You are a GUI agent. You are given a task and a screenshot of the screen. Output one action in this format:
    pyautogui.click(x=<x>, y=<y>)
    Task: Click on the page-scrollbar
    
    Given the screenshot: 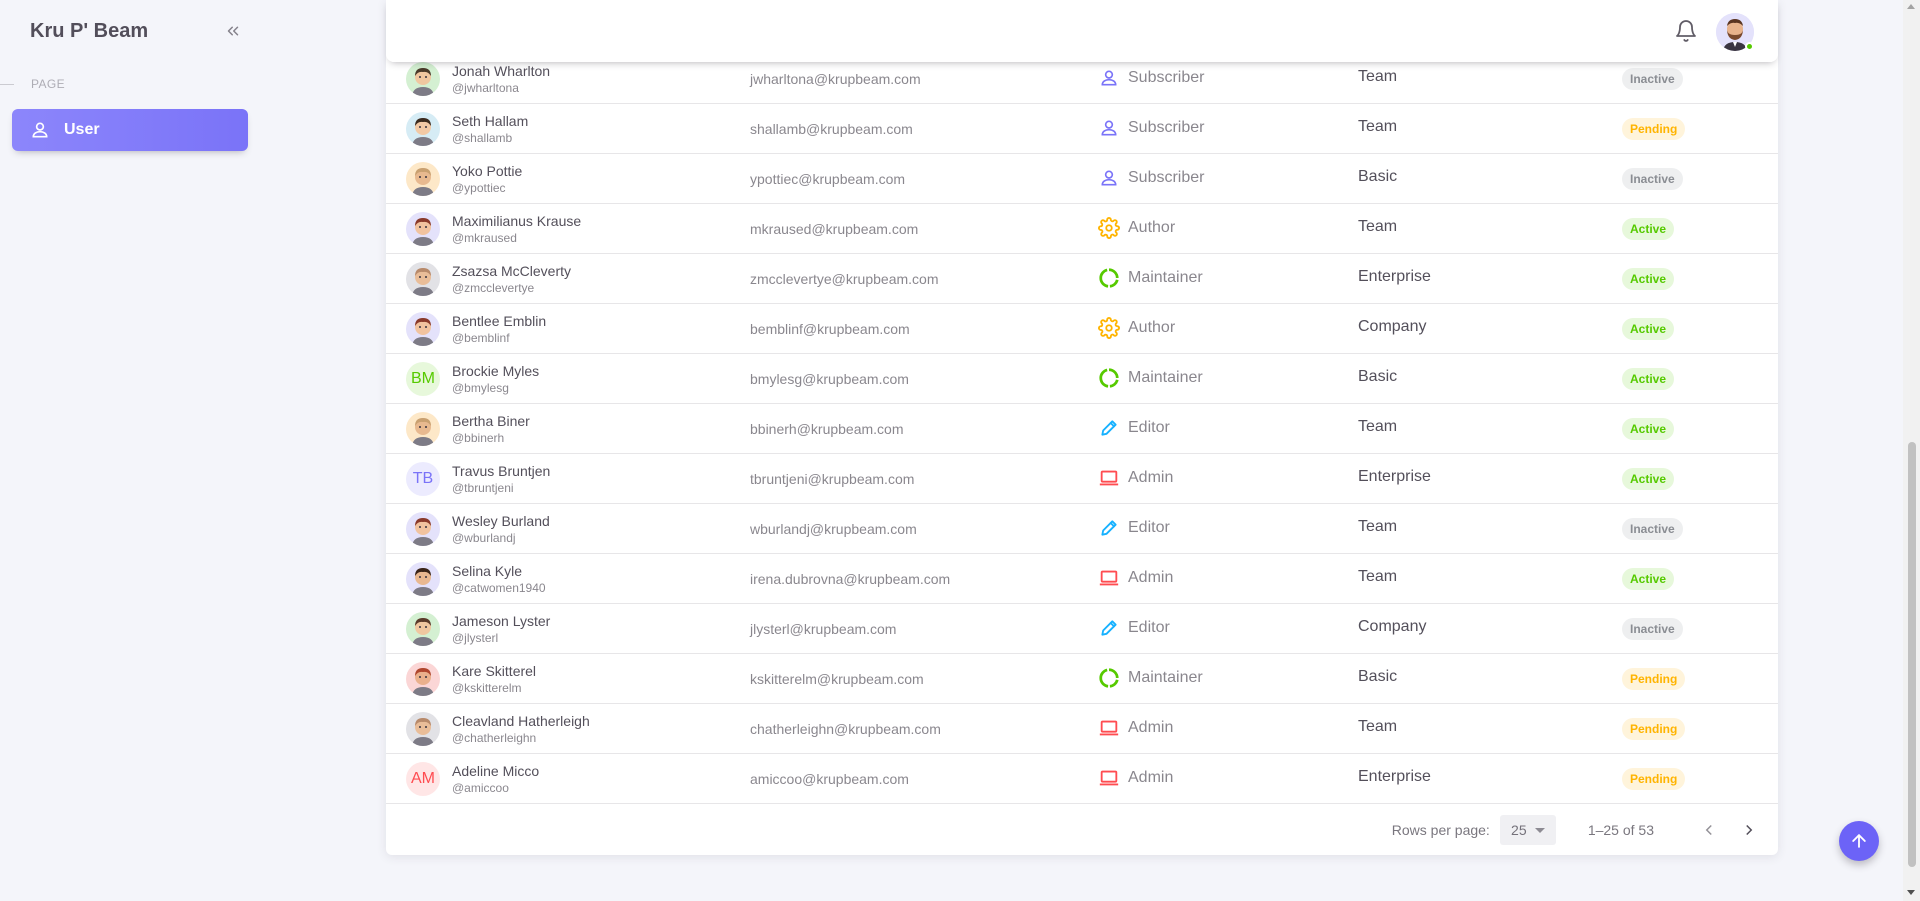 What is the action you would take?
    pyautogui.click(x=1911, y=450)
    